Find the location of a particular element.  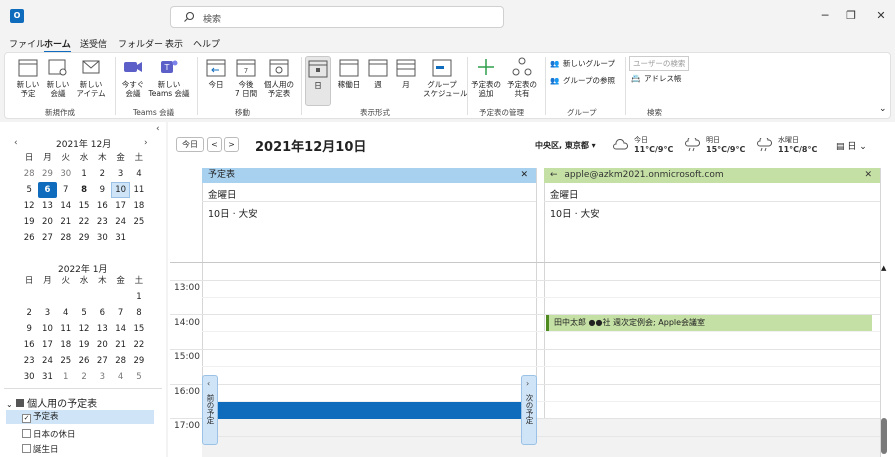

calendar-day: 20 is located at coordinates (47, 222).